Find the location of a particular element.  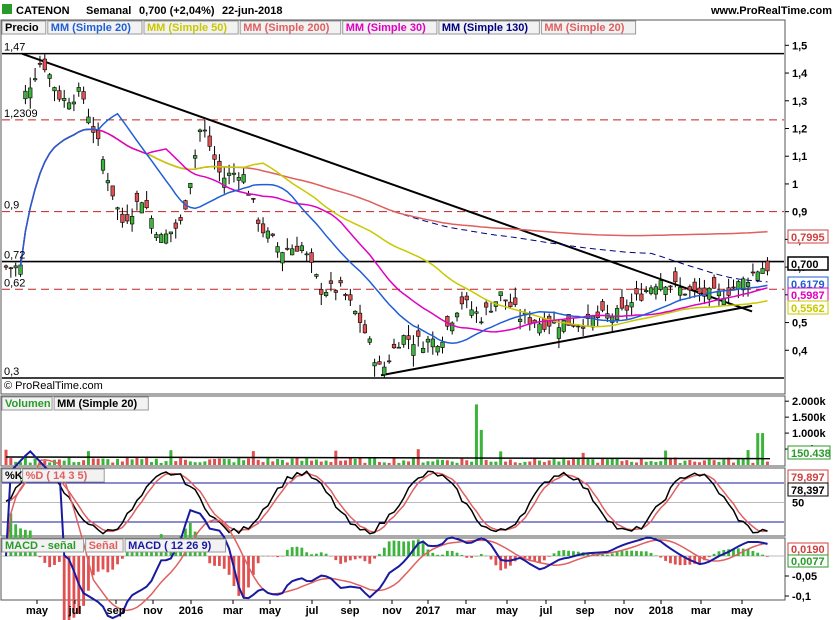

x-tick-label: mar is located at coordinates (466, 611).